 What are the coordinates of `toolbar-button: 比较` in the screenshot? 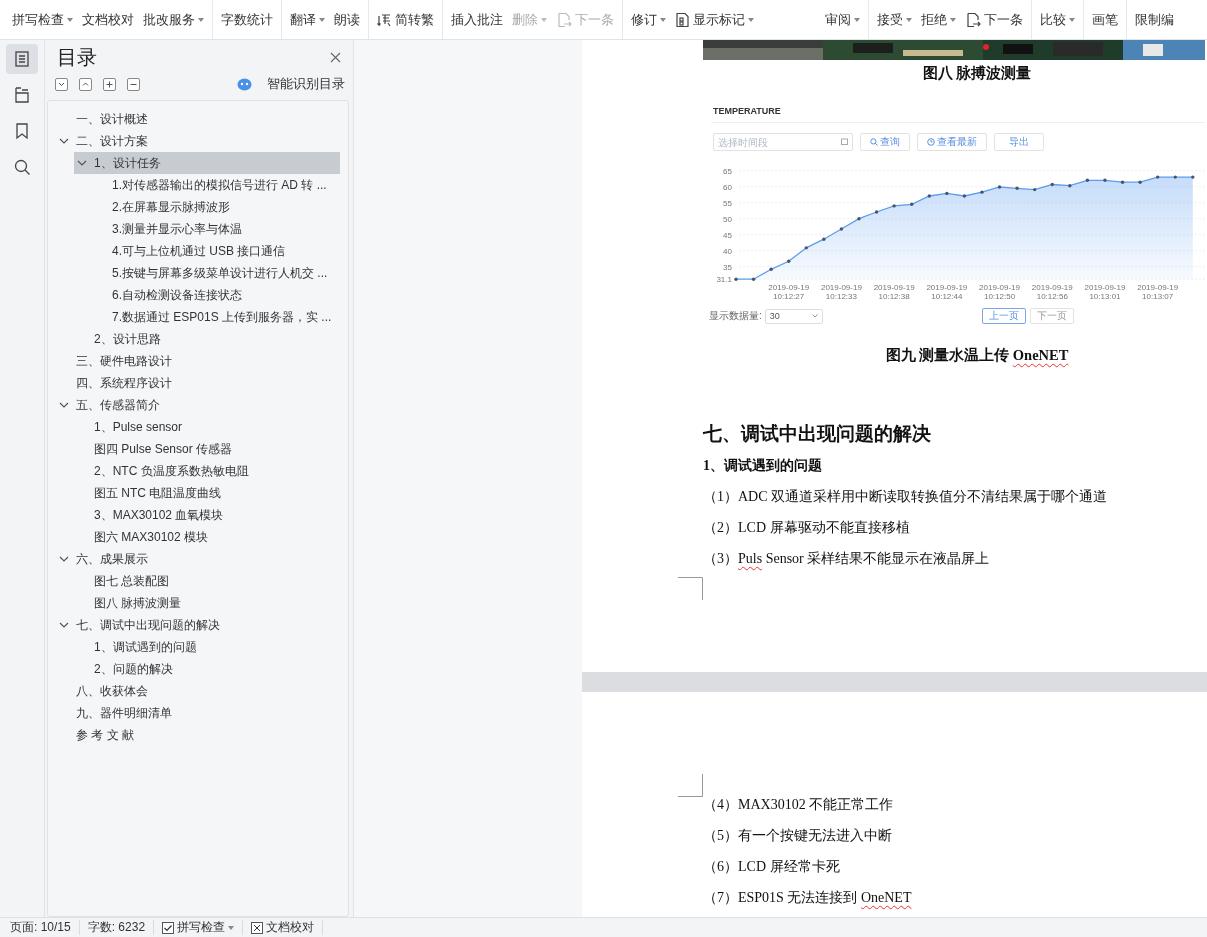 It's located at (1057, 20).